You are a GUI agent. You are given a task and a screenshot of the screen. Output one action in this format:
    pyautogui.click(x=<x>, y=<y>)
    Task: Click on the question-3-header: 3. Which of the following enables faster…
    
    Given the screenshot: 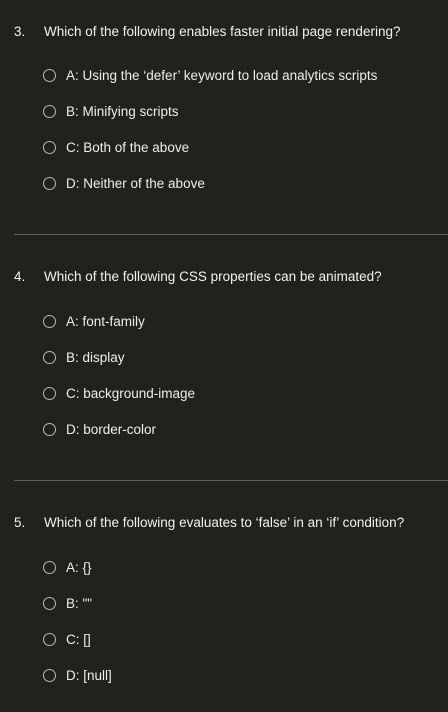 What is the action you would take?
    pyautogui.click(x=224, y=32)
    